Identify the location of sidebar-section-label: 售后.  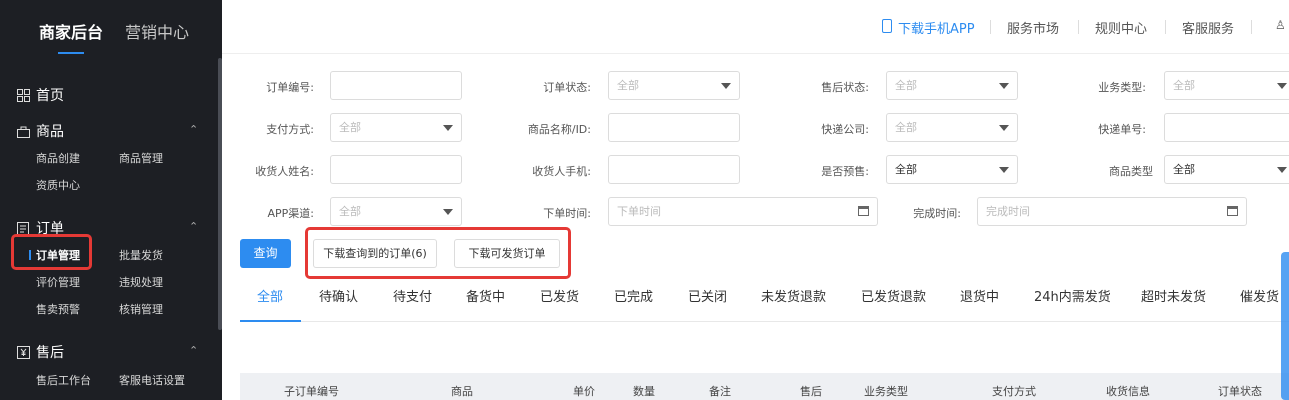
(50, 353).